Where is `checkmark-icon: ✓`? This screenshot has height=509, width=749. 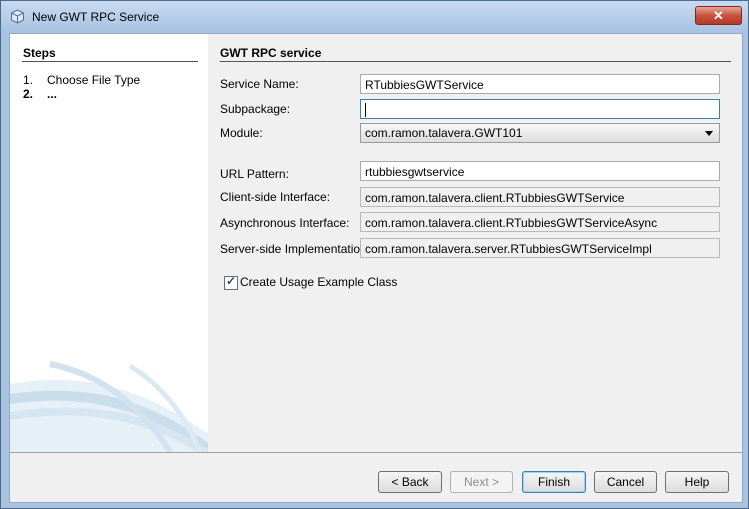 checkmark-icon: ✓ is located at coordinates (231, 281).